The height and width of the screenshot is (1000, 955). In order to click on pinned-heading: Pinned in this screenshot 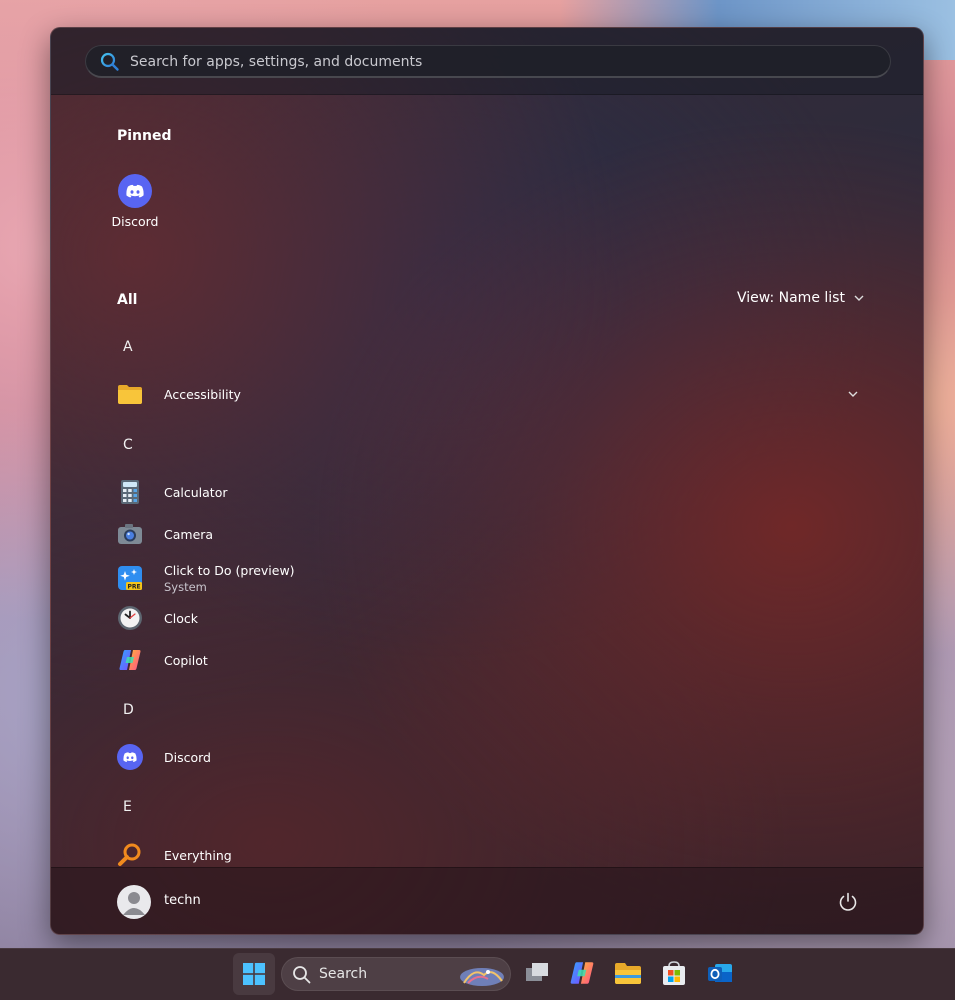, I will do `click(144, 136)`.